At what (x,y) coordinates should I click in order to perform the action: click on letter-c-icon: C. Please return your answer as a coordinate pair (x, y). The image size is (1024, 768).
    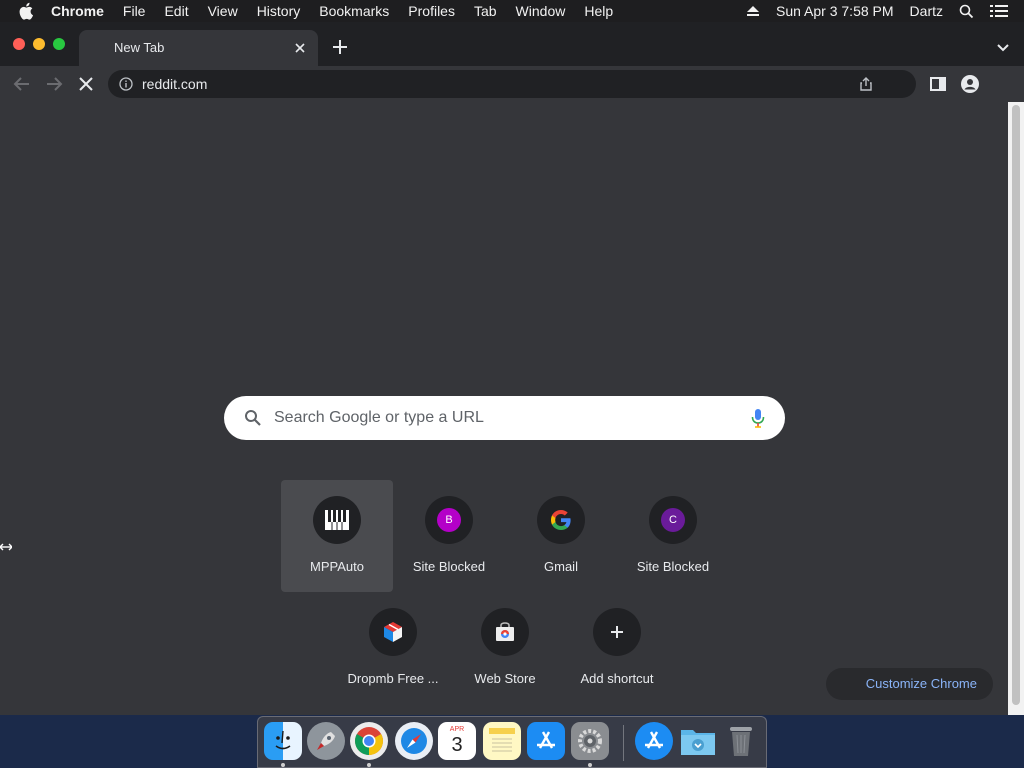
    Looking at the image, I should click on (673, 520).